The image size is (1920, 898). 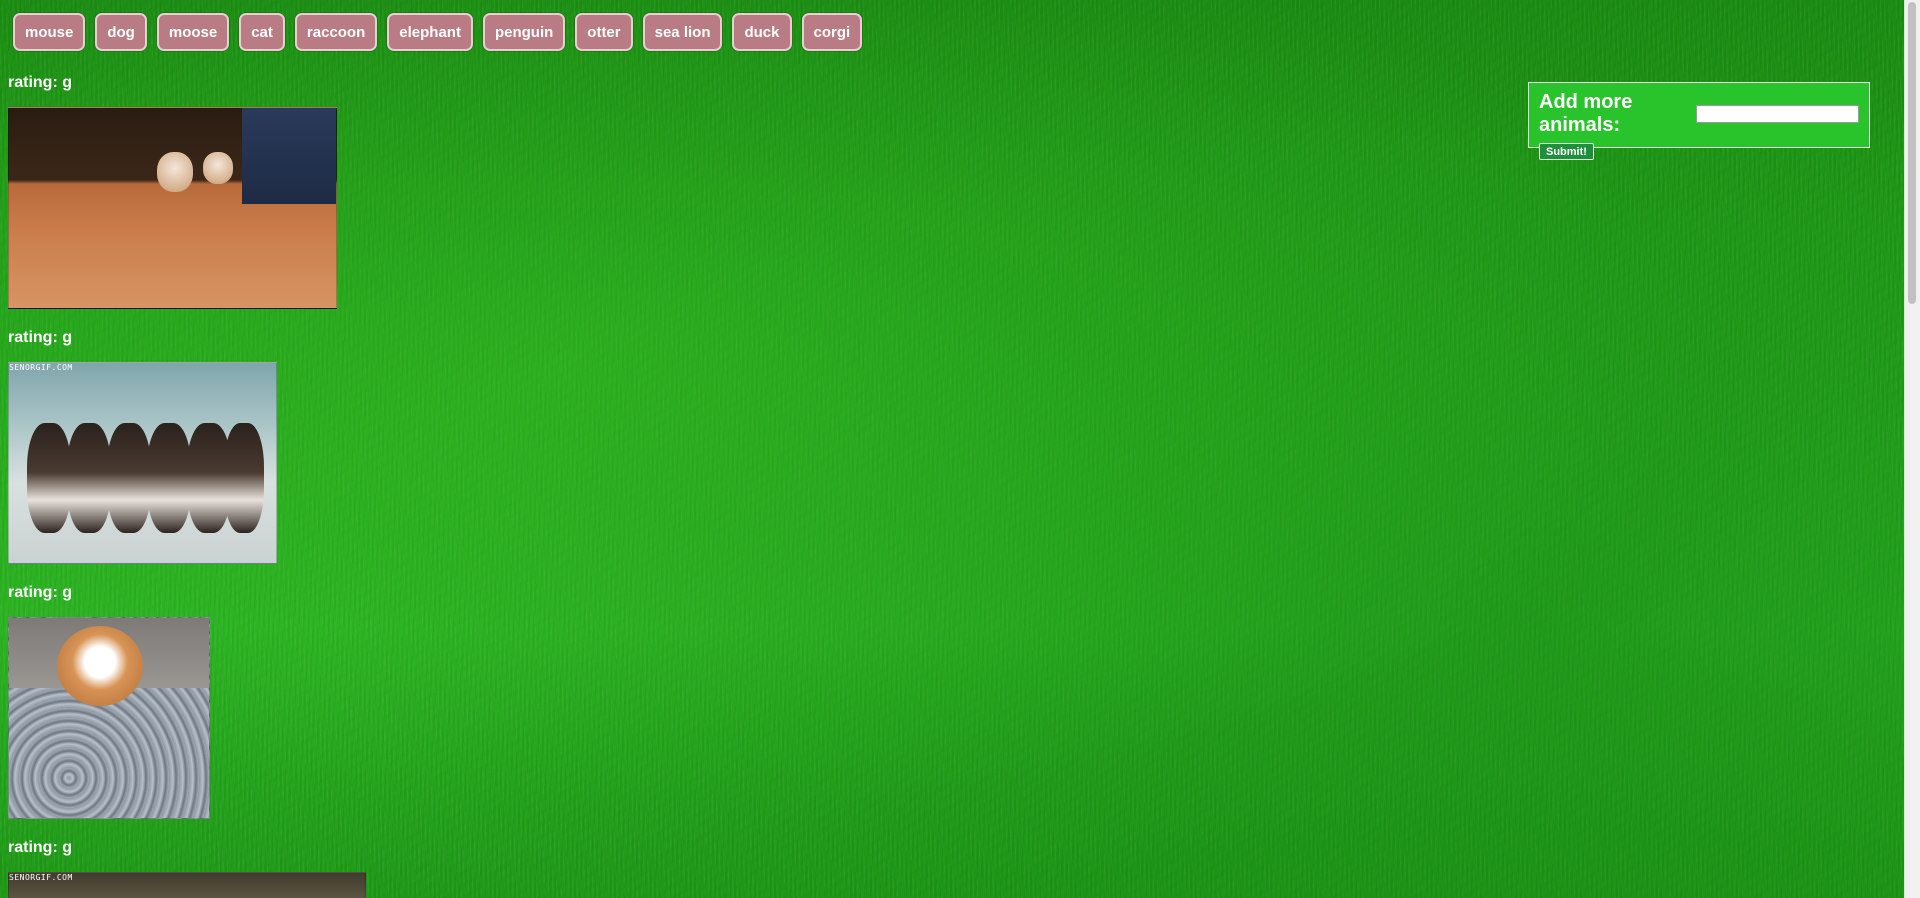 What do you see at coordinates (604, 32) in the screenshot?
I see `animal-button-otter: otter` at bounding box center [604, 32].